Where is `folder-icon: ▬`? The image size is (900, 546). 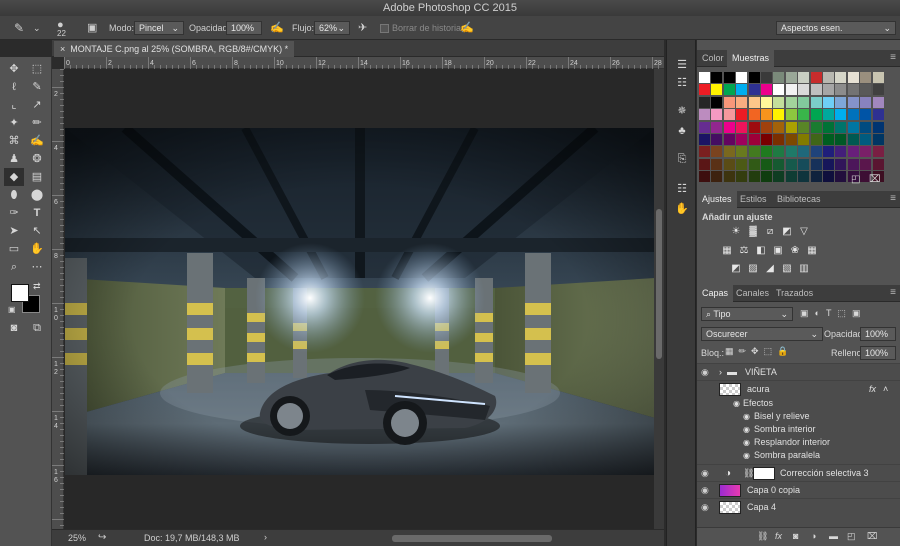 folder-icon: ▬ is located at coordinates (833, 536).